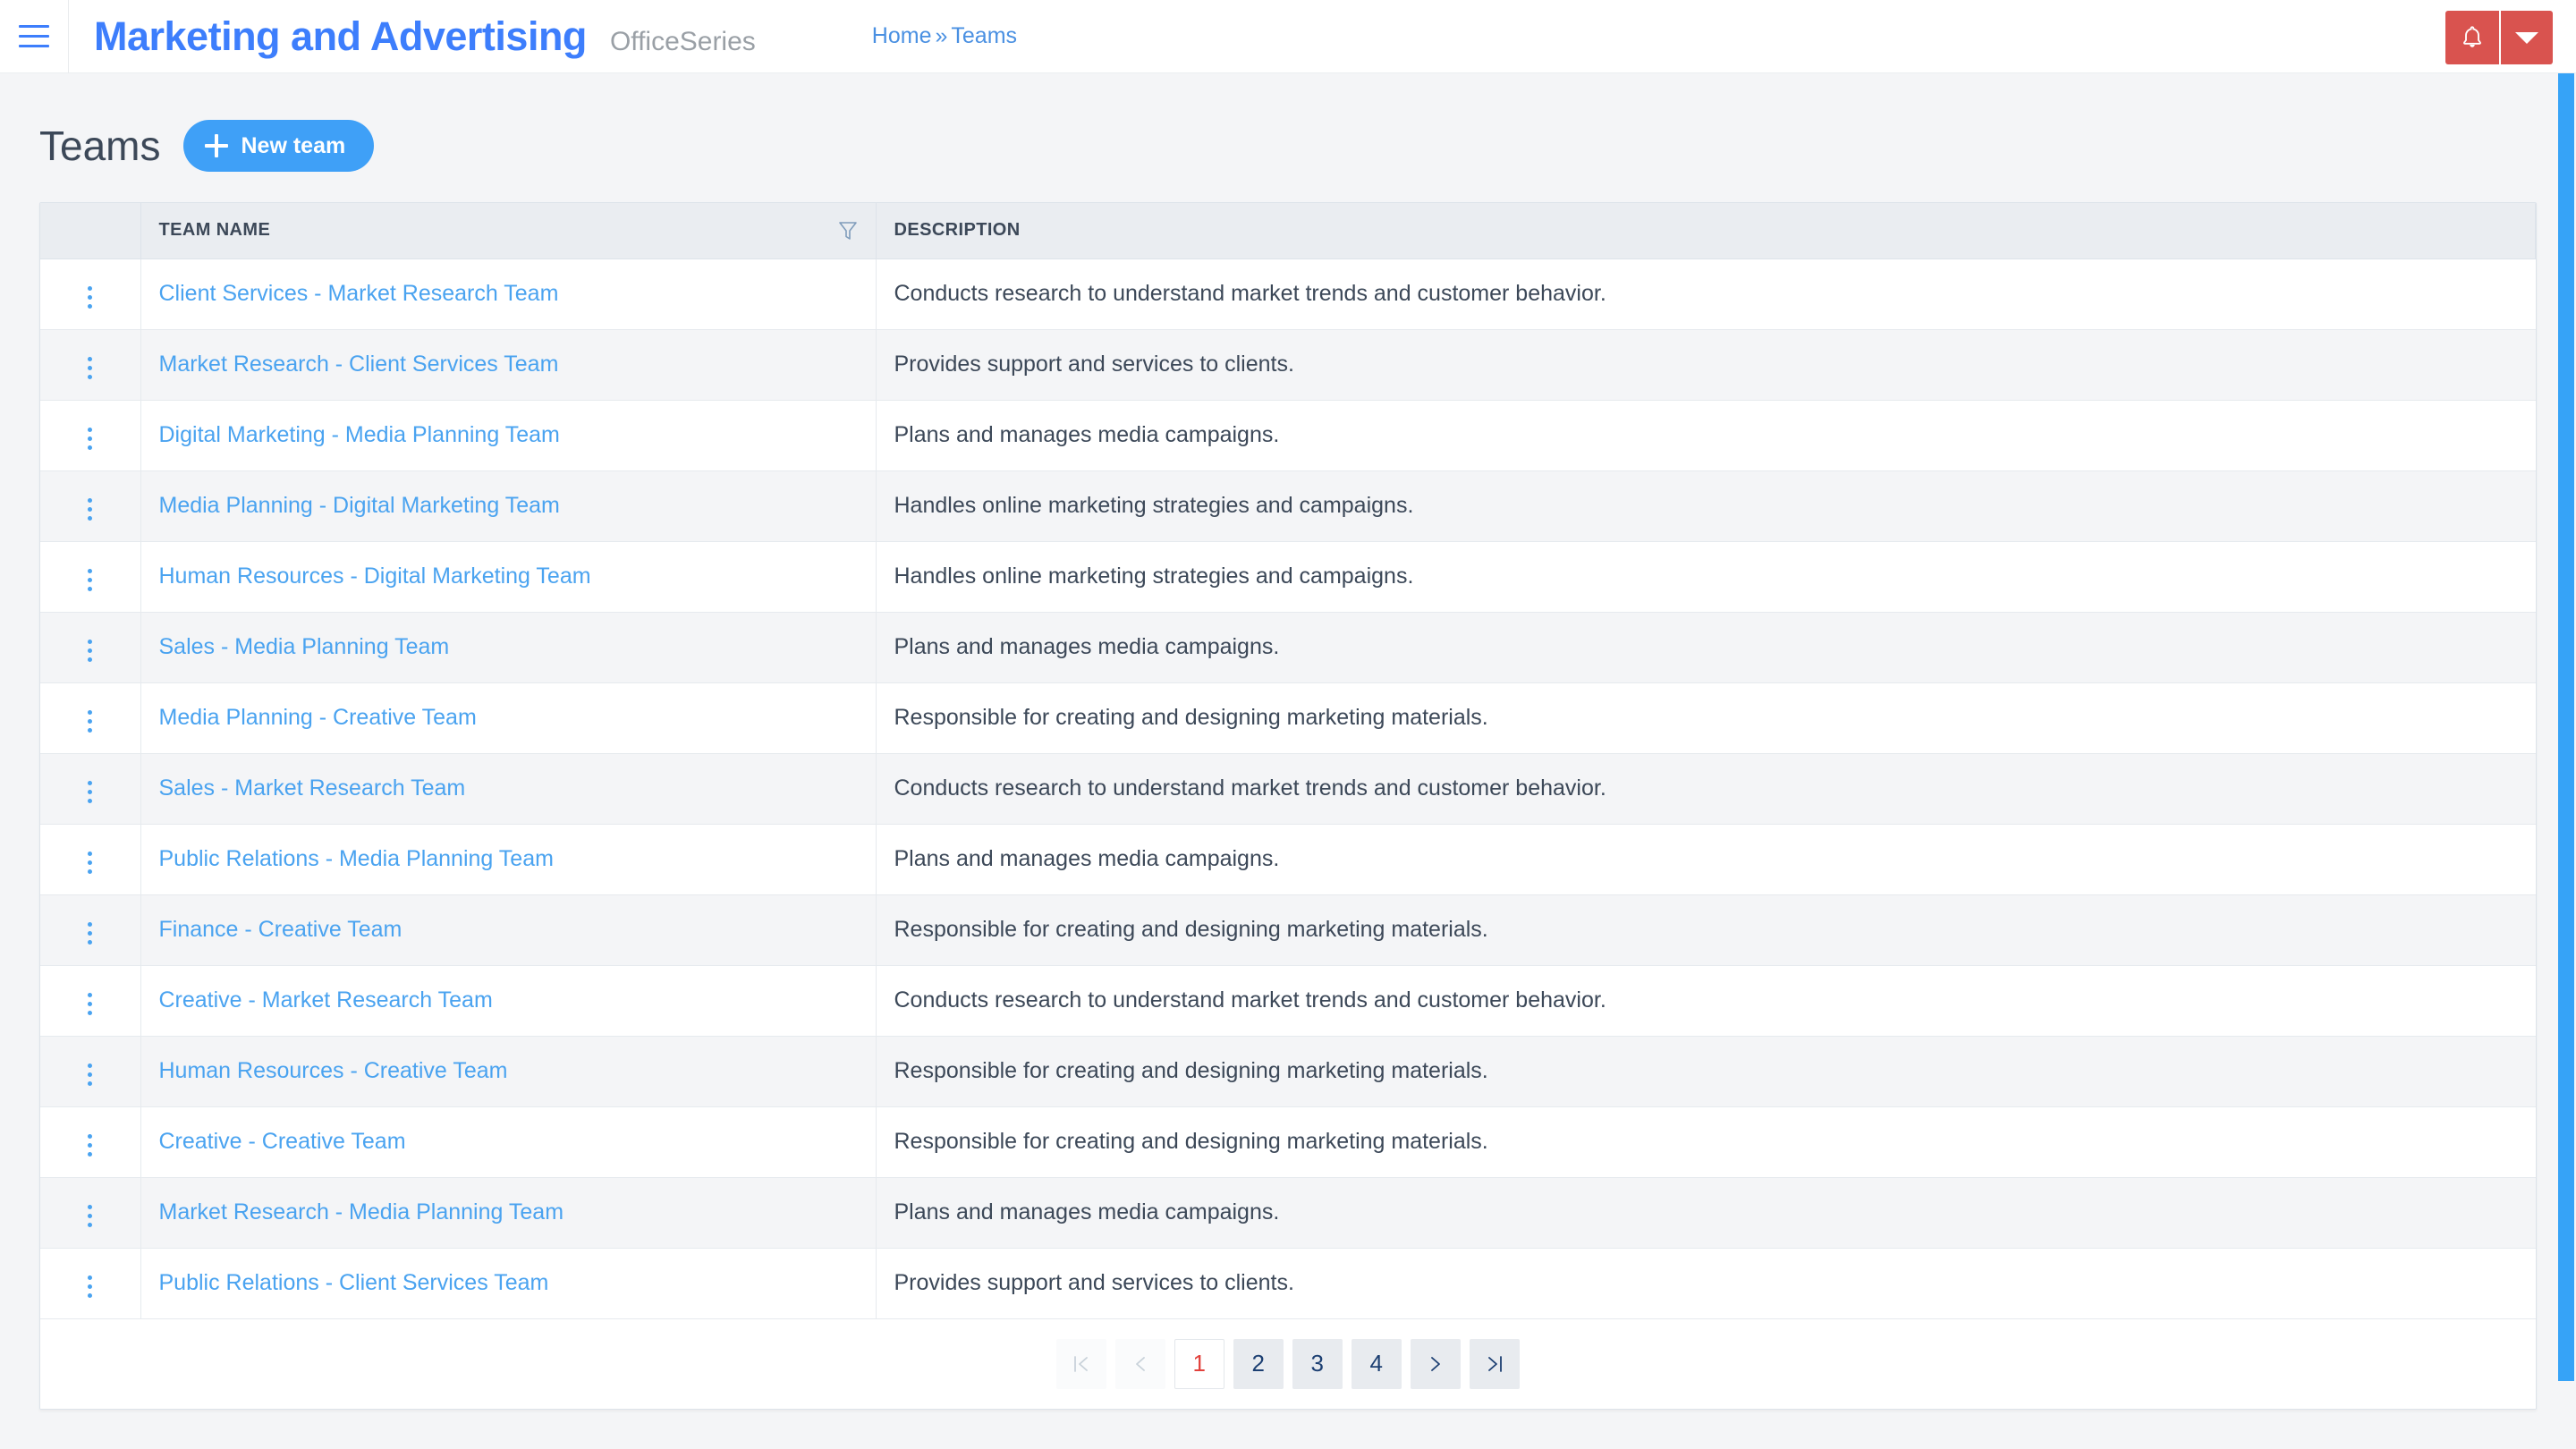 This screenshot has width=2576, height=1449. I want to click on team-name-link: Market Research - Client Services Team, so click(359, 364).